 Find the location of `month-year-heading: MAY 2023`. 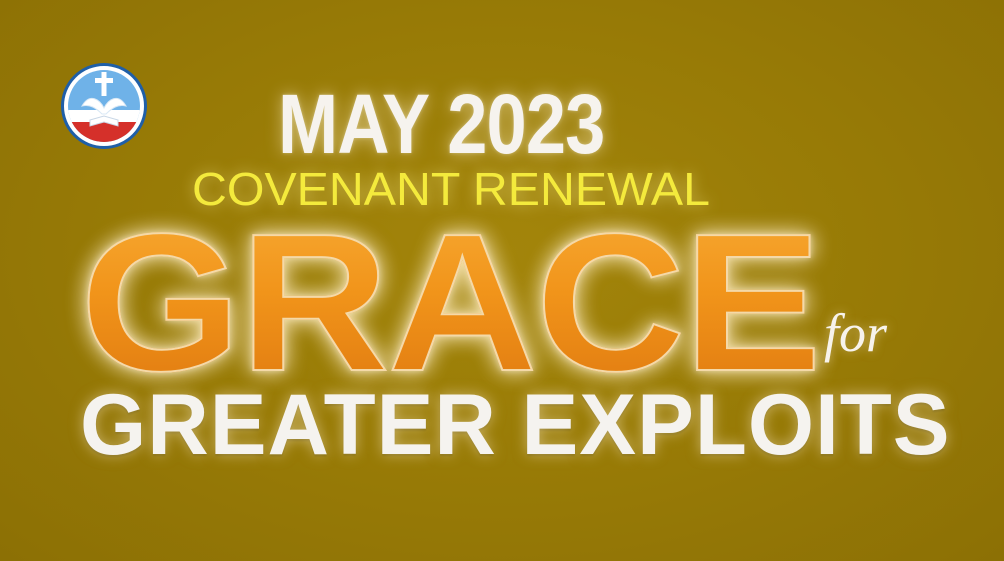

month-year-heading: MAY 2023 is located at coordinates (441, 124).